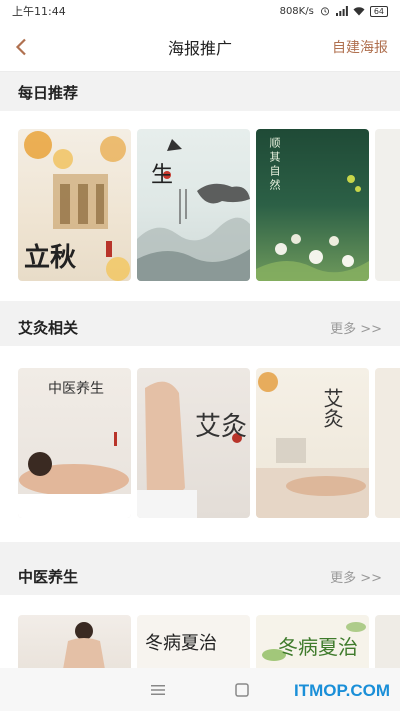  What do you see at coordinates (39, 11) in the screenshot?
I see `status-time: 上午11:44` at bounding box center [39, 11].